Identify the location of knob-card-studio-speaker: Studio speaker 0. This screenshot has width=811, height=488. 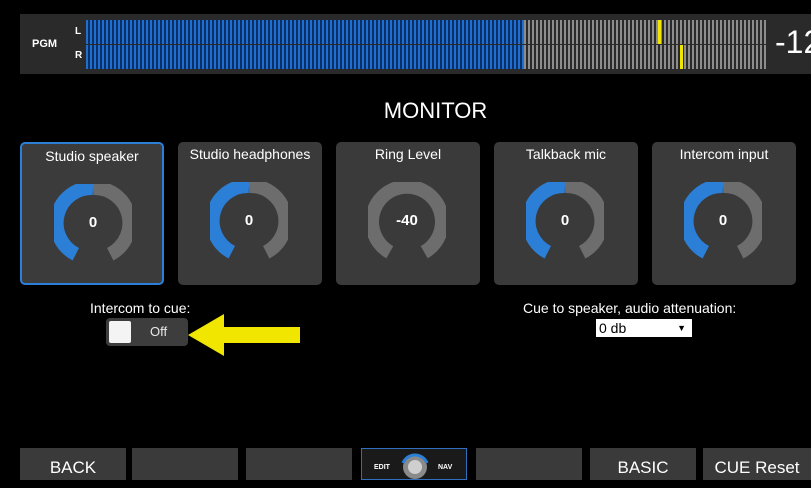
(92, 213).